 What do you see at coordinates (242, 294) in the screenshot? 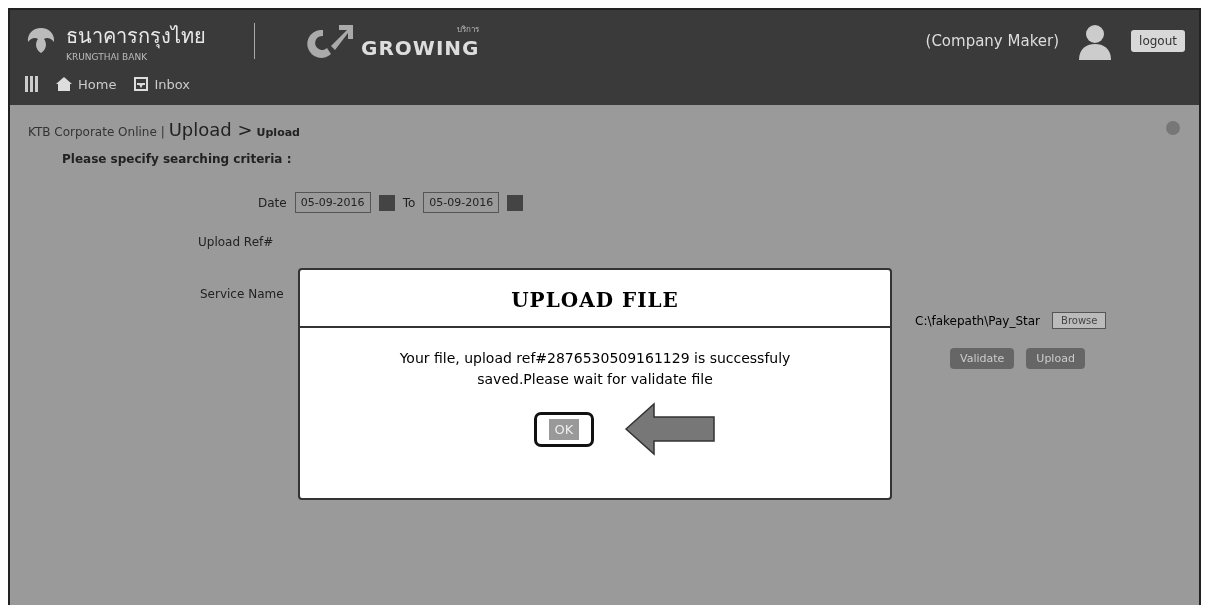
I see `field-label: Service Name` at bounding box center [242, 294].